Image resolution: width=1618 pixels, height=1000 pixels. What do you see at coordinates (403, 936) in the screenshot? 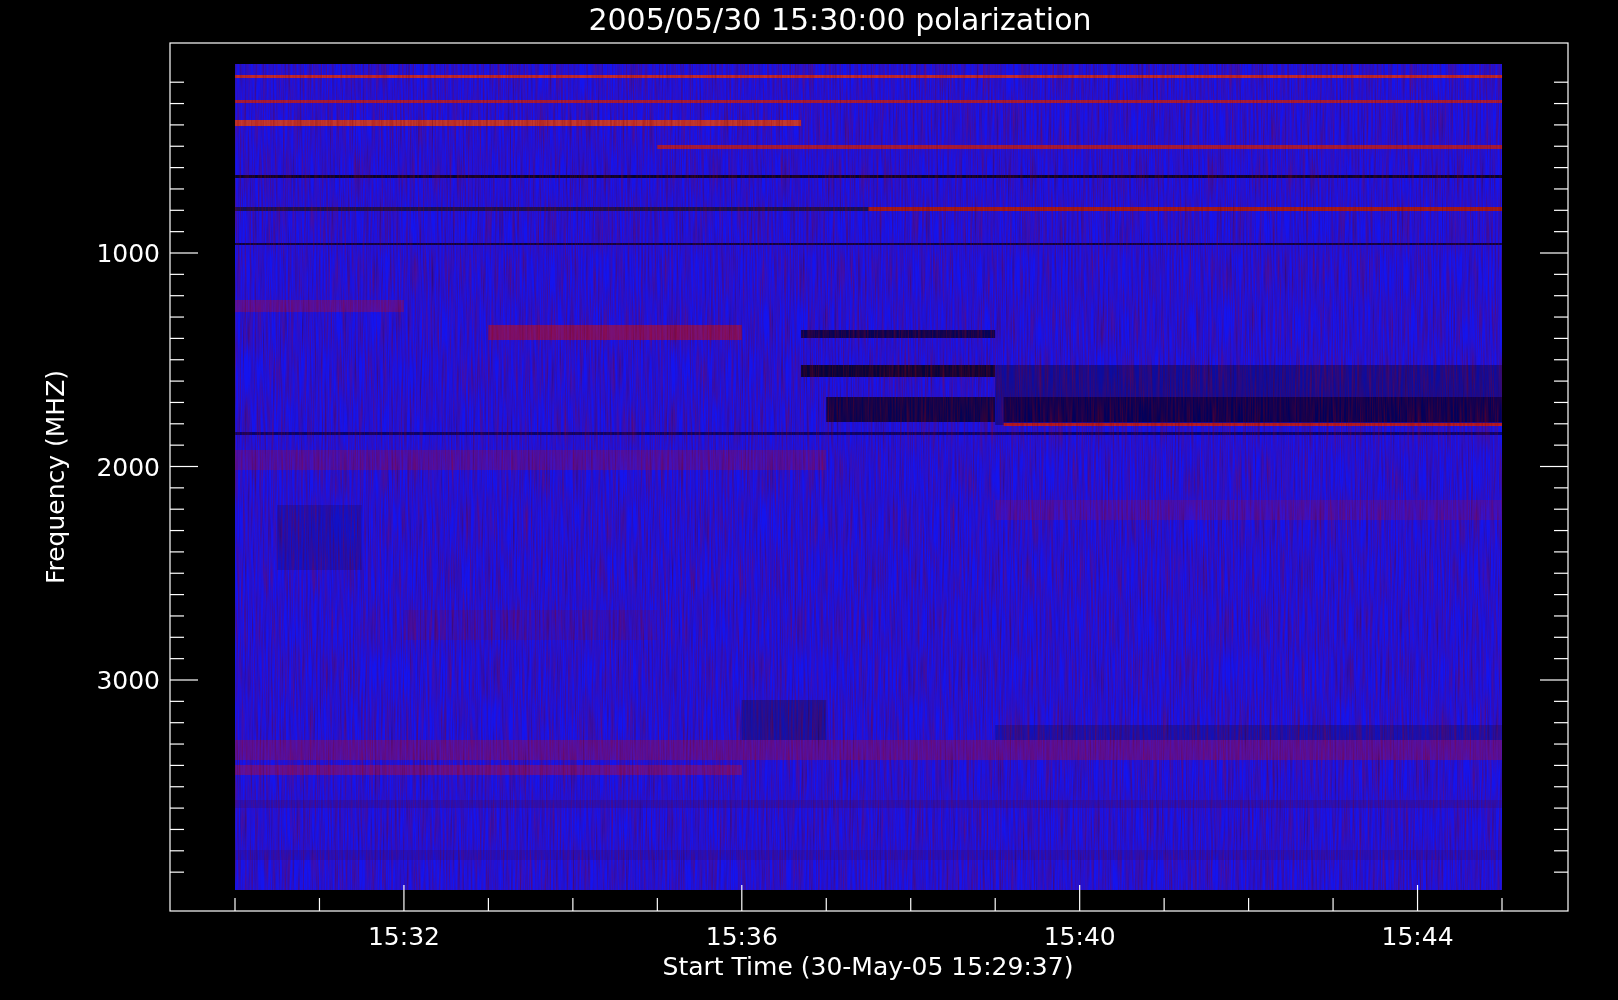
I see `x-tick-label: 15:32` at bounding box center [403, 936].